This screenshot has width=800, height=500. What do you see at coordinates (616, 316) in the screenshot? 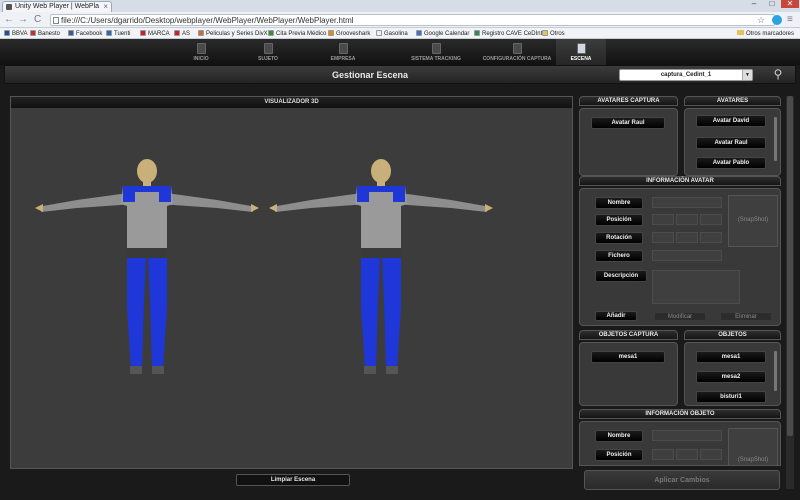
I see `add-avatar-button: Añadir` at bounding box center [616, 316].